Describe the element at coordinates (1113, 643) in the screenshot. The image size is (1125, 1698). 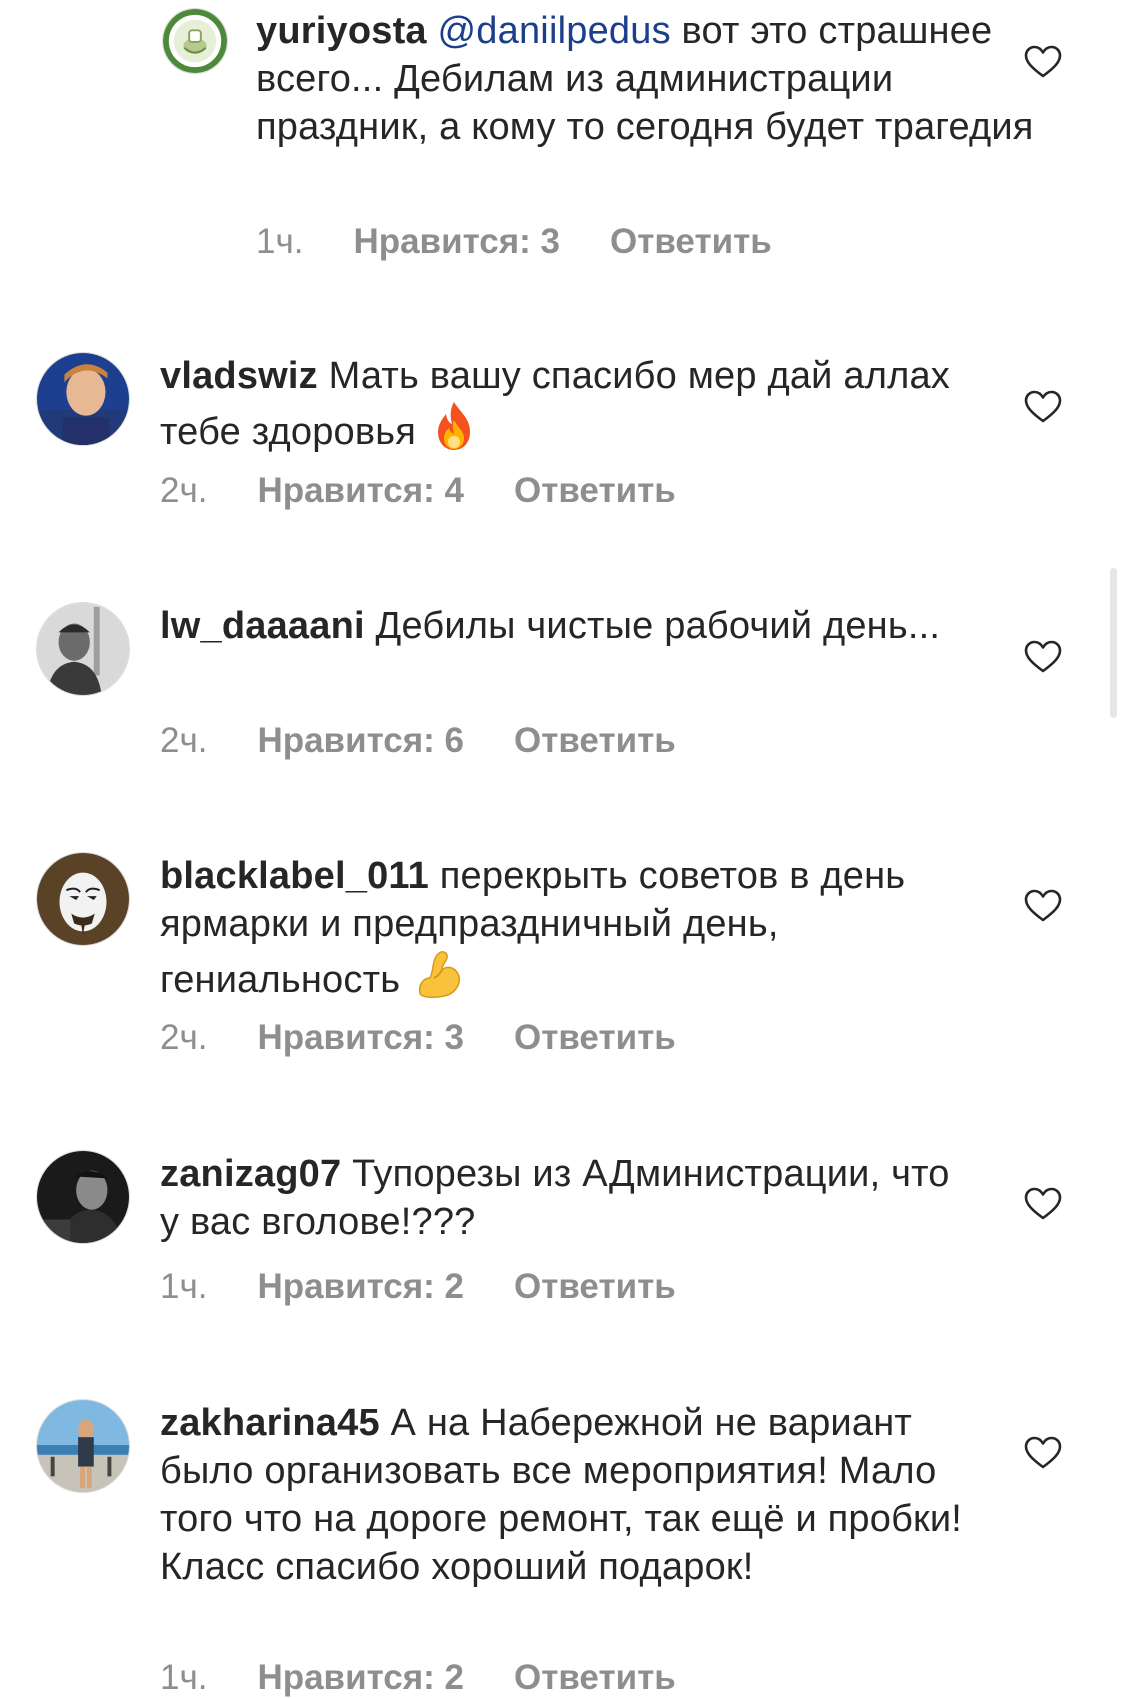
I see `scrollbar` at that location.